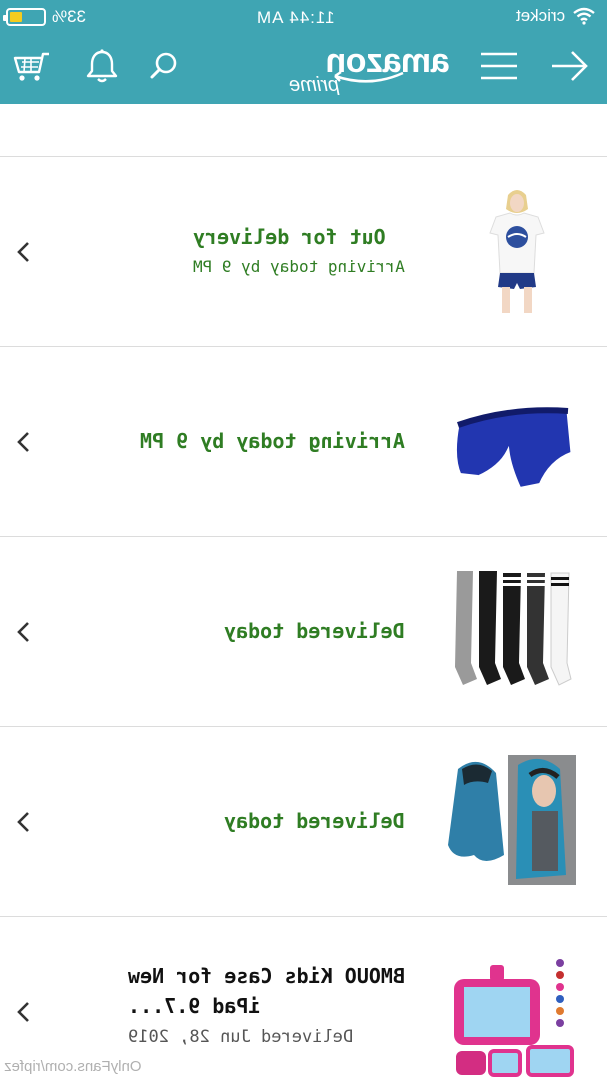  What do you see at coordinates (367, 69) in the screenshot?
I see `amazon-prime-logo: amazon prime` at bounding box center [367, 69].